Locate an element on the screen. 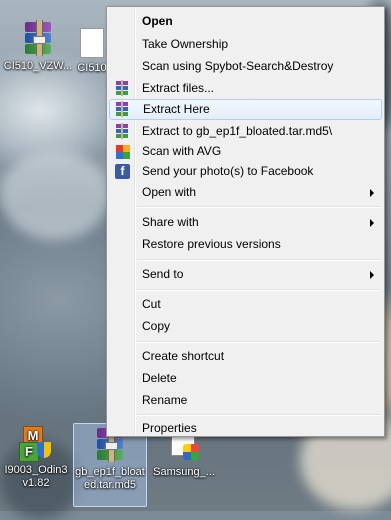  menu-item-open-with: Open with is located at coordinates (245, 192).